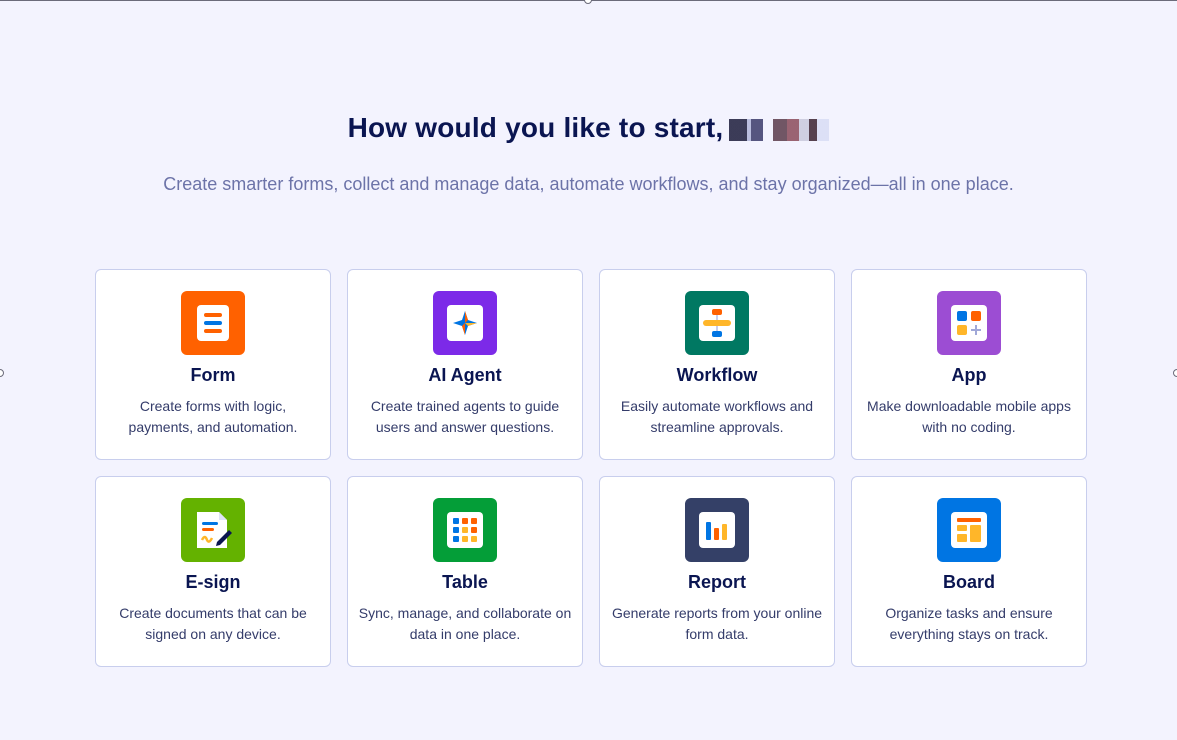  What do you see at coordinates (213, 530) in the screenshot?
I see `esign-icon` at bounding box center [213, 530].